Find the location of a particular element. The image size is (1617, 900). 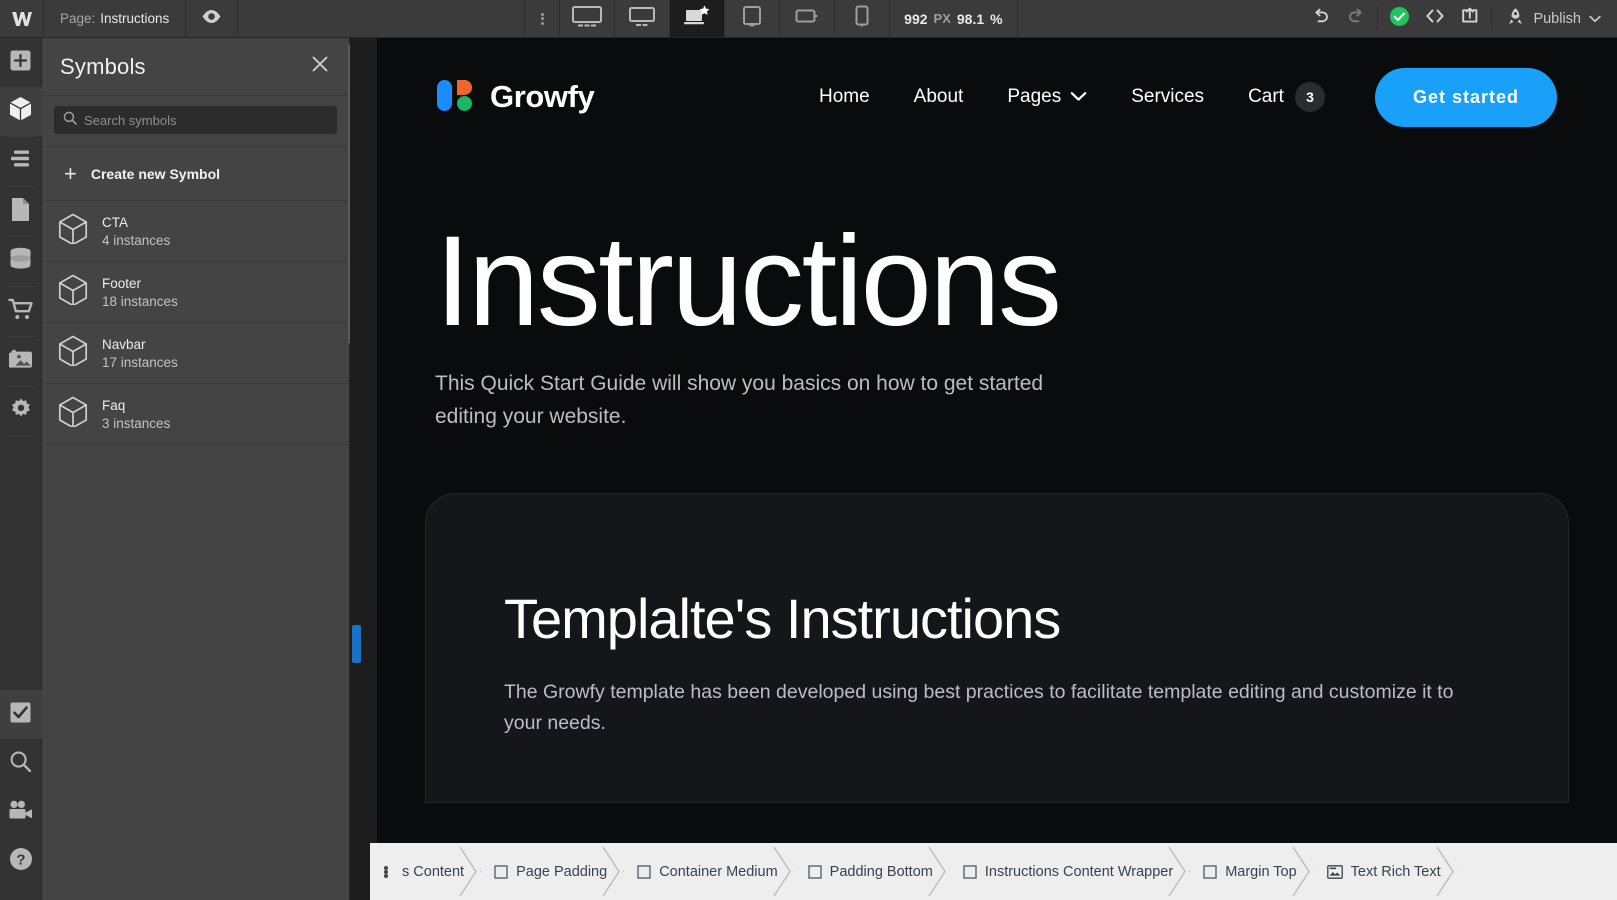

breadcrumb-item: Page Padding is located at coordinates (551, 871).